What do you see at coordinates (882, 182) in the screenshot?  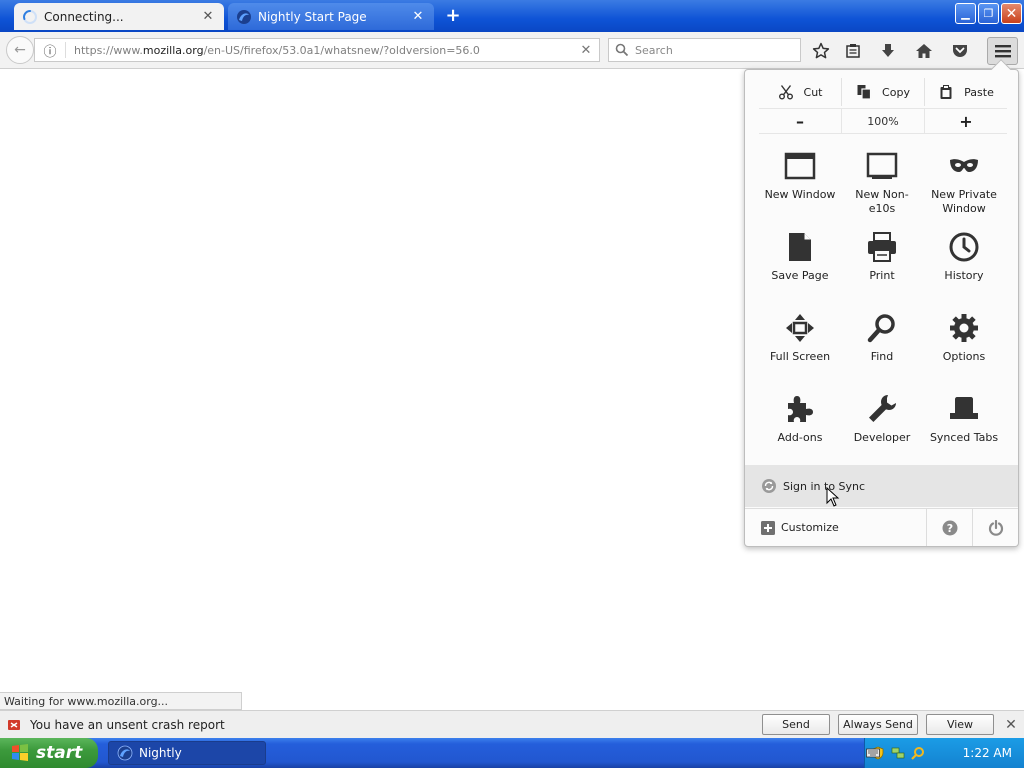 I see `new-non-e10s-button: New Non-e10s` at bounding box center [882, 182].